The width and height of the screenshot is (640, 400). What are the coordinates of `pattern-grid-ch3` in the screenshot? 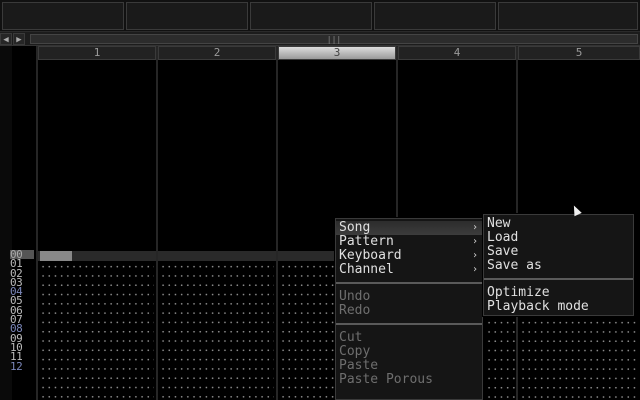 It's located at (308, 331).